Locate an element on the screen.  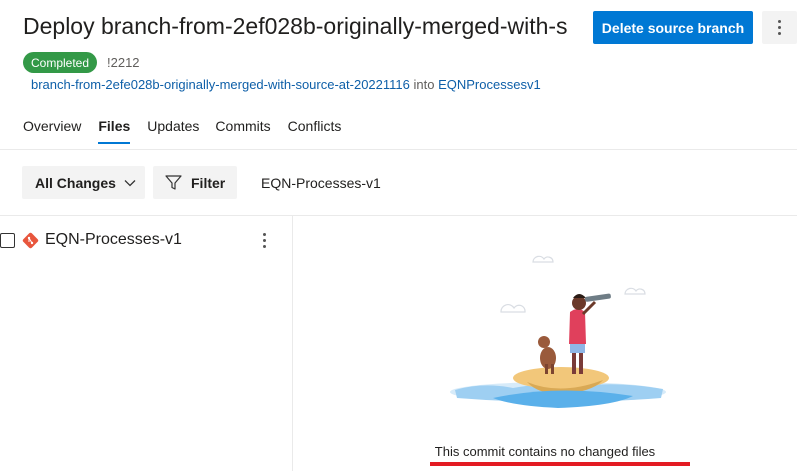
files-toolbar: All Changes Filter EQN-Processes-v1 is located at coordinates (398, 183).